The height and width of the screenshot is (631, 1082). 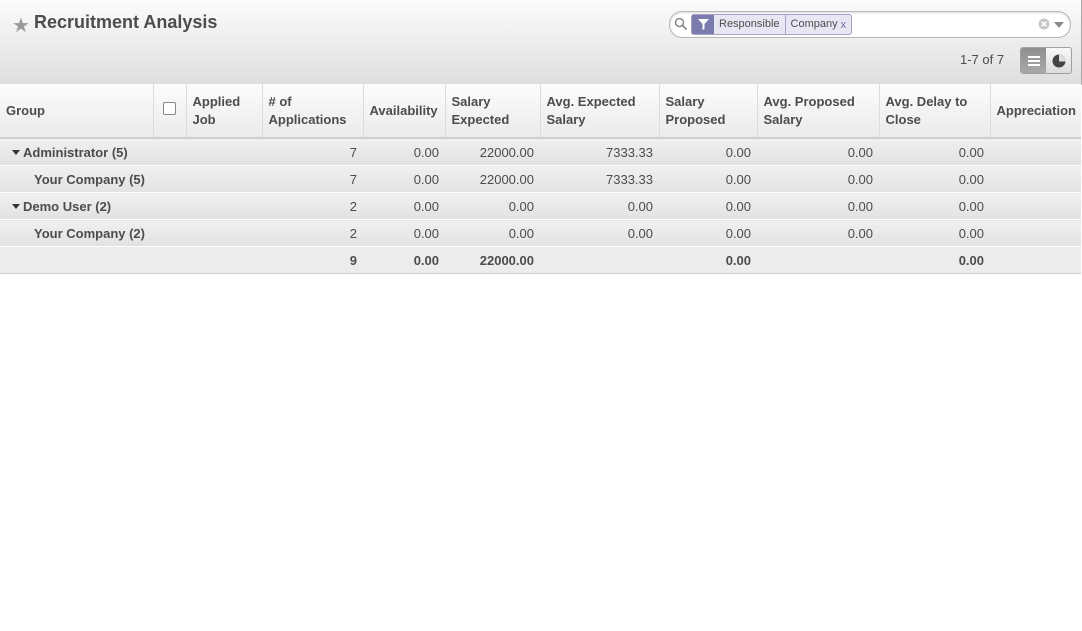 I want to click on list-view-icon, so click(x=1033, y=60).